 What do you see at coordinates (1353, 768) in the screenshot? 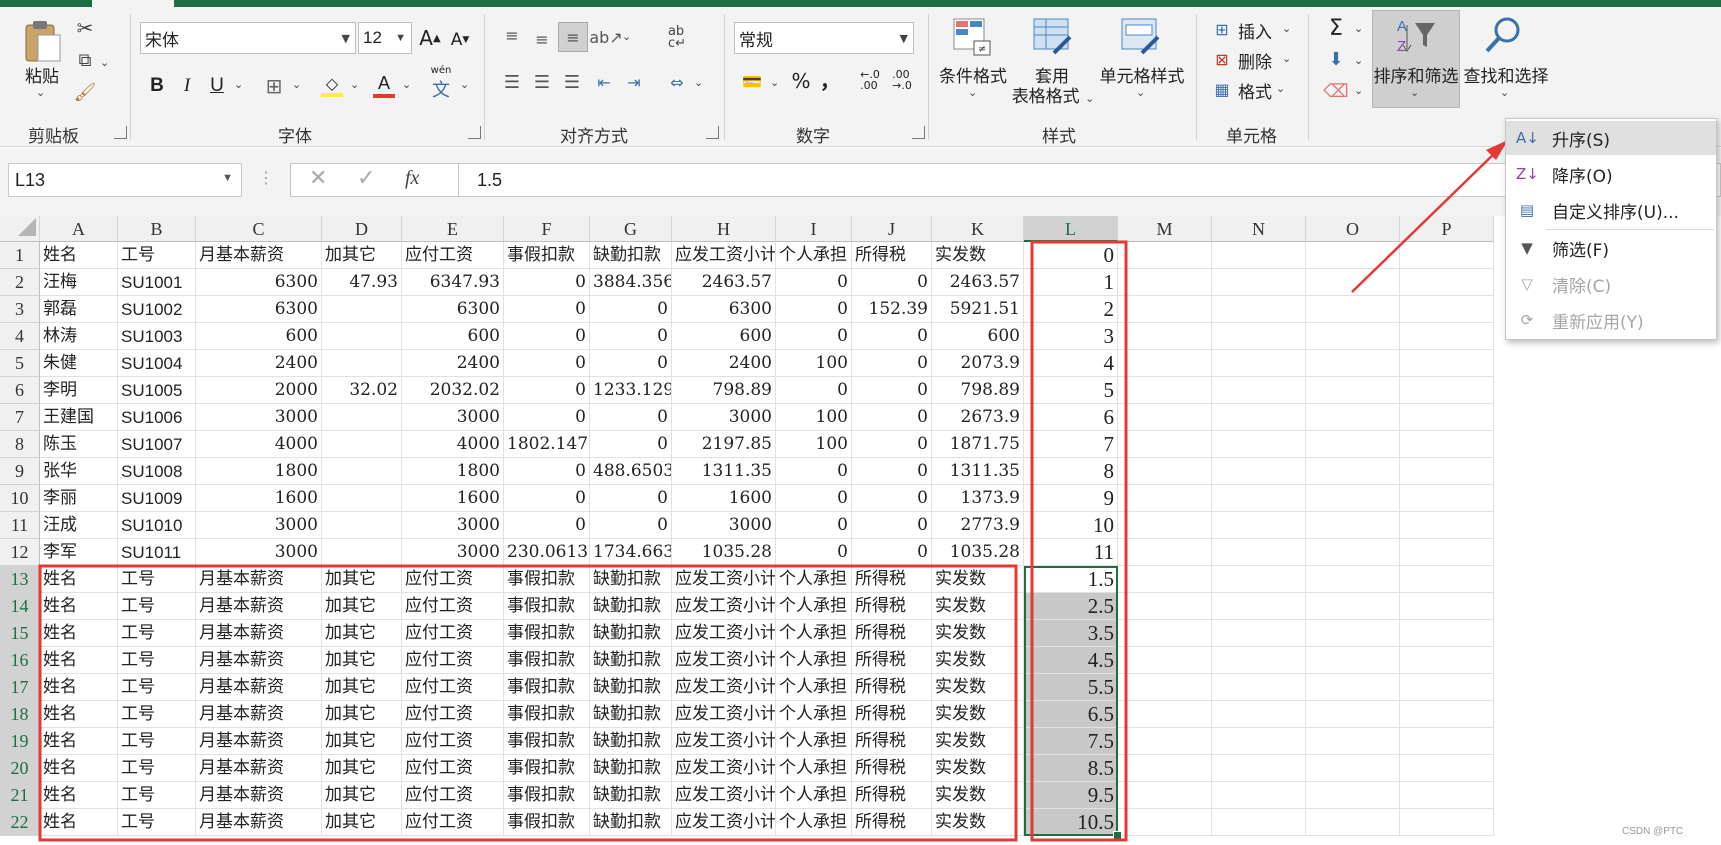
I see `cell-o20` at bounding box center [1353, 768].